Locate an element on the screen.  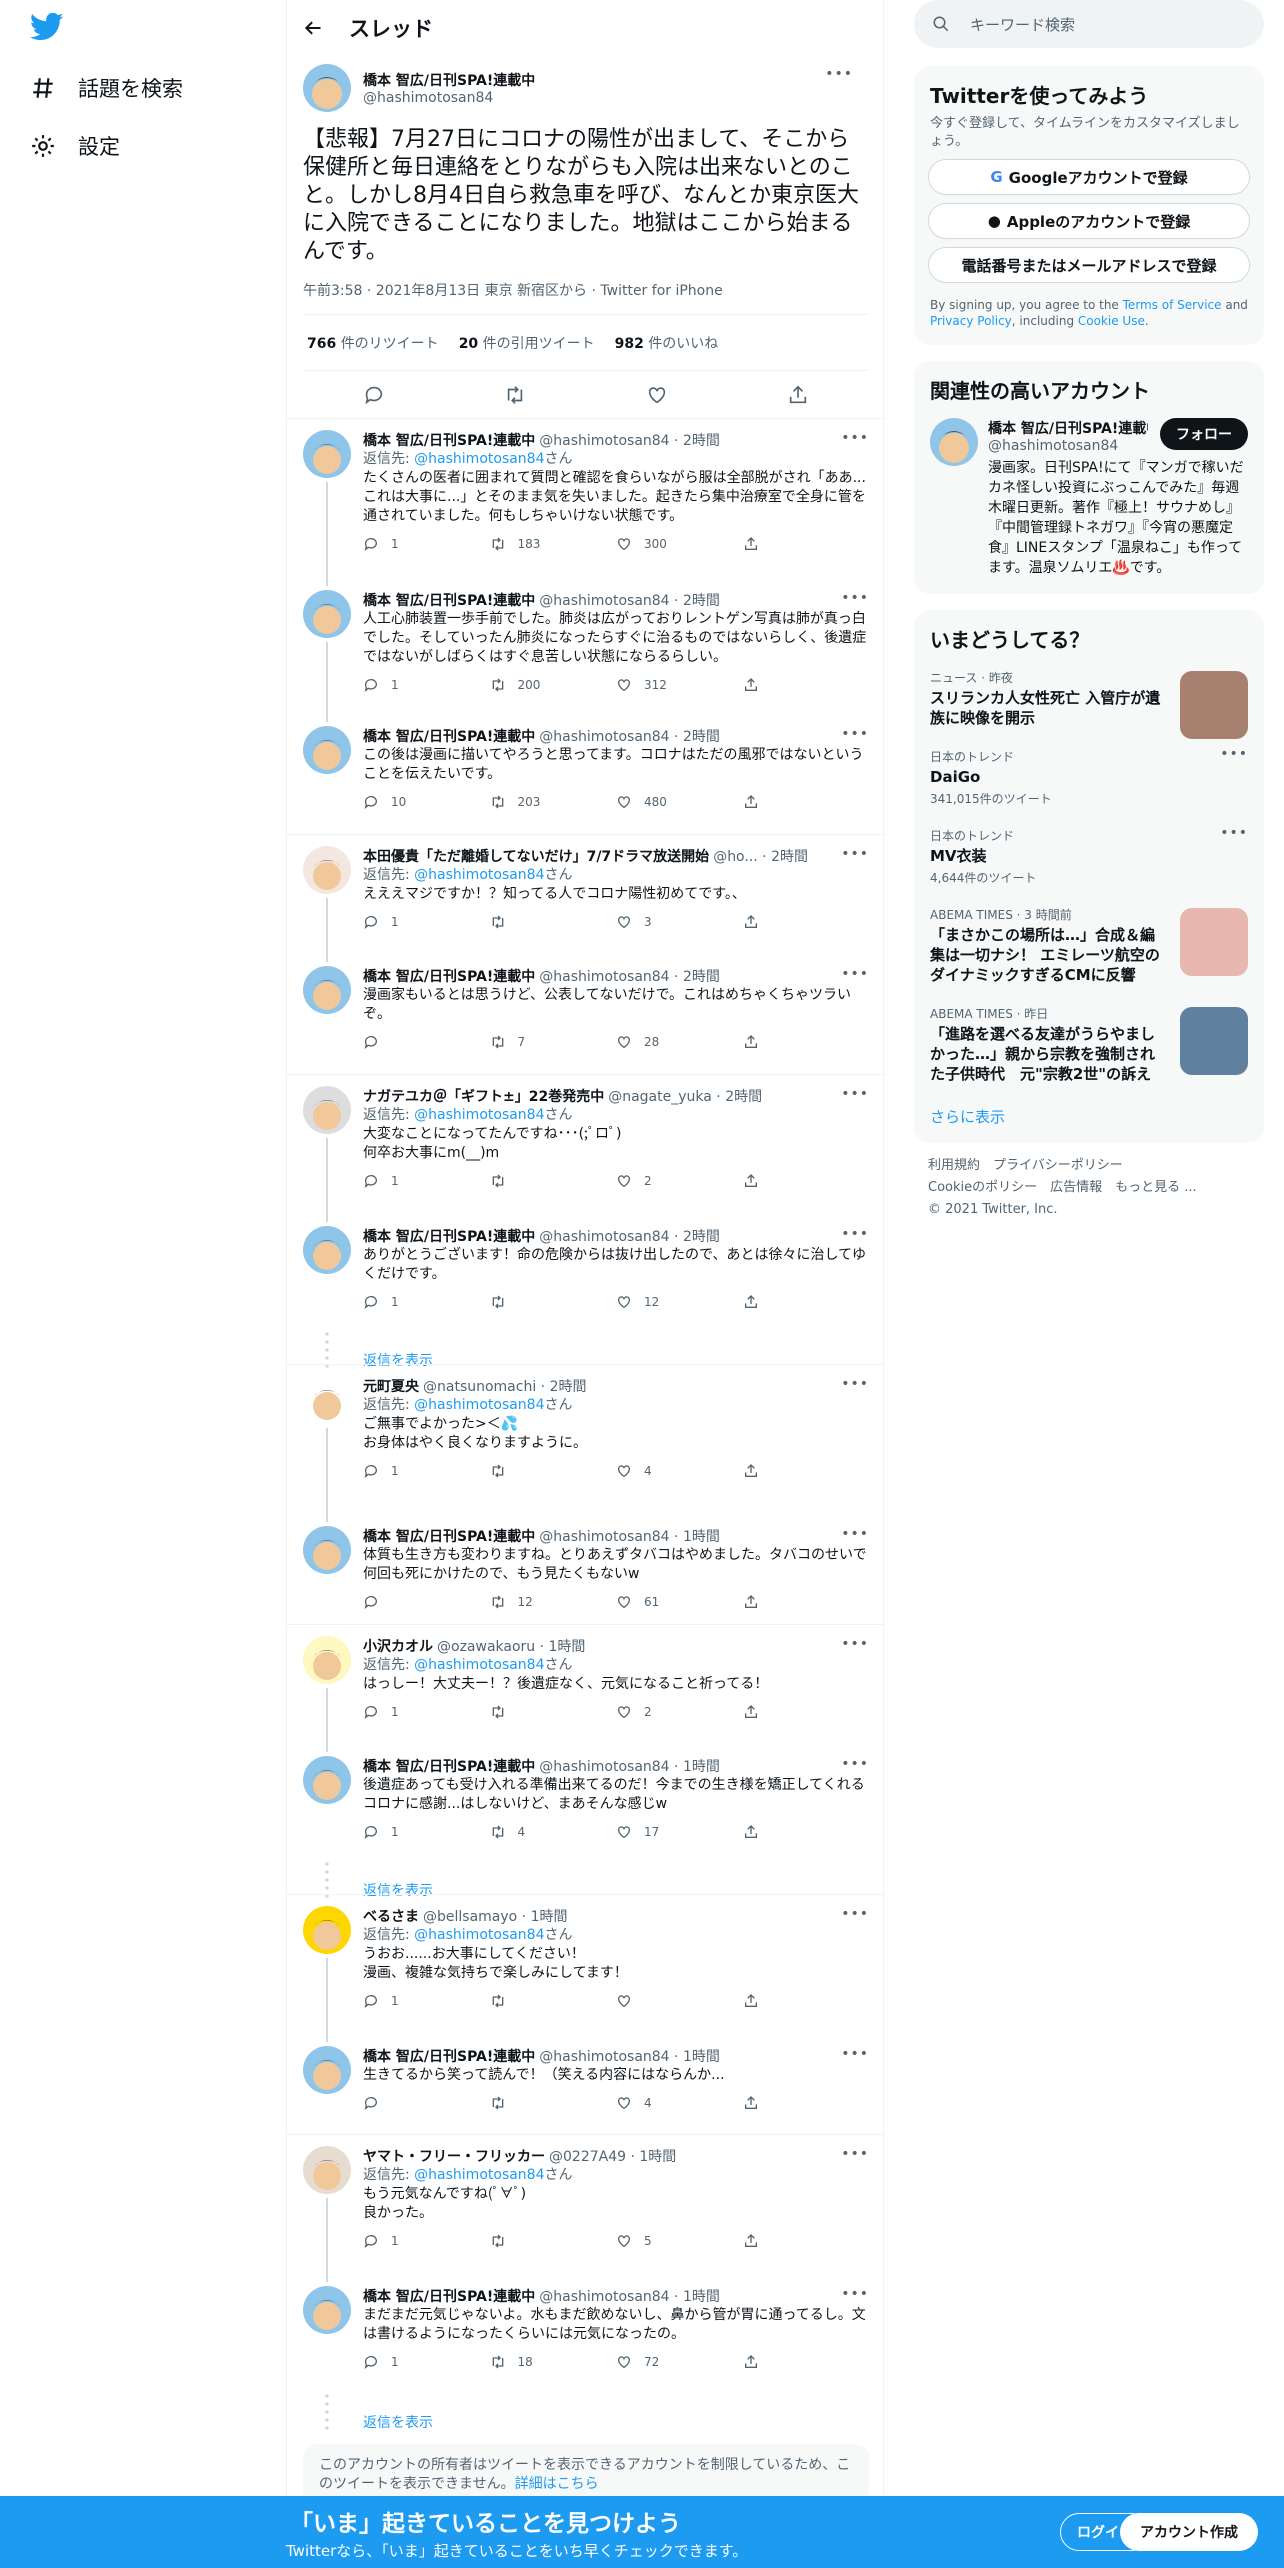
like-button: 2 is located at coordinates (679, 1181).